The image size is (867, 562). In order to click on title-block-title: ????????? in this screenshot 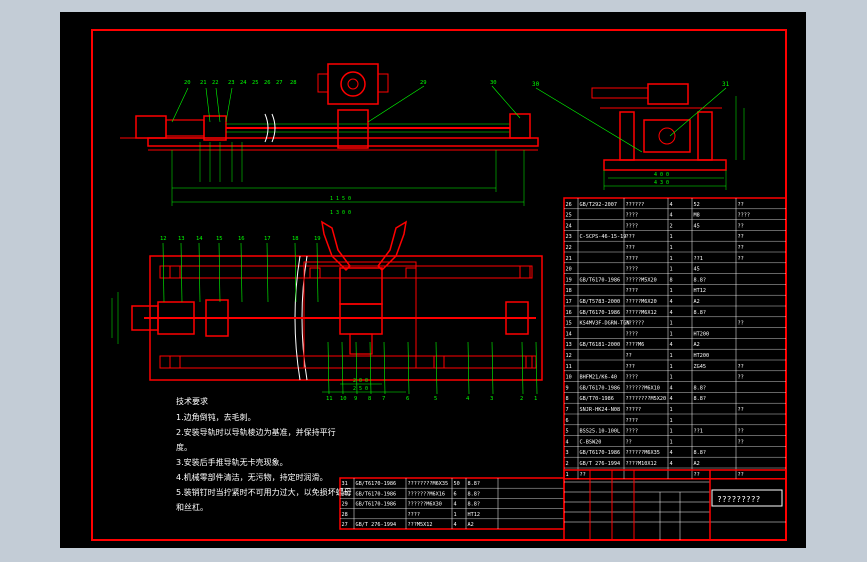, I will do `click(739, 499)`.